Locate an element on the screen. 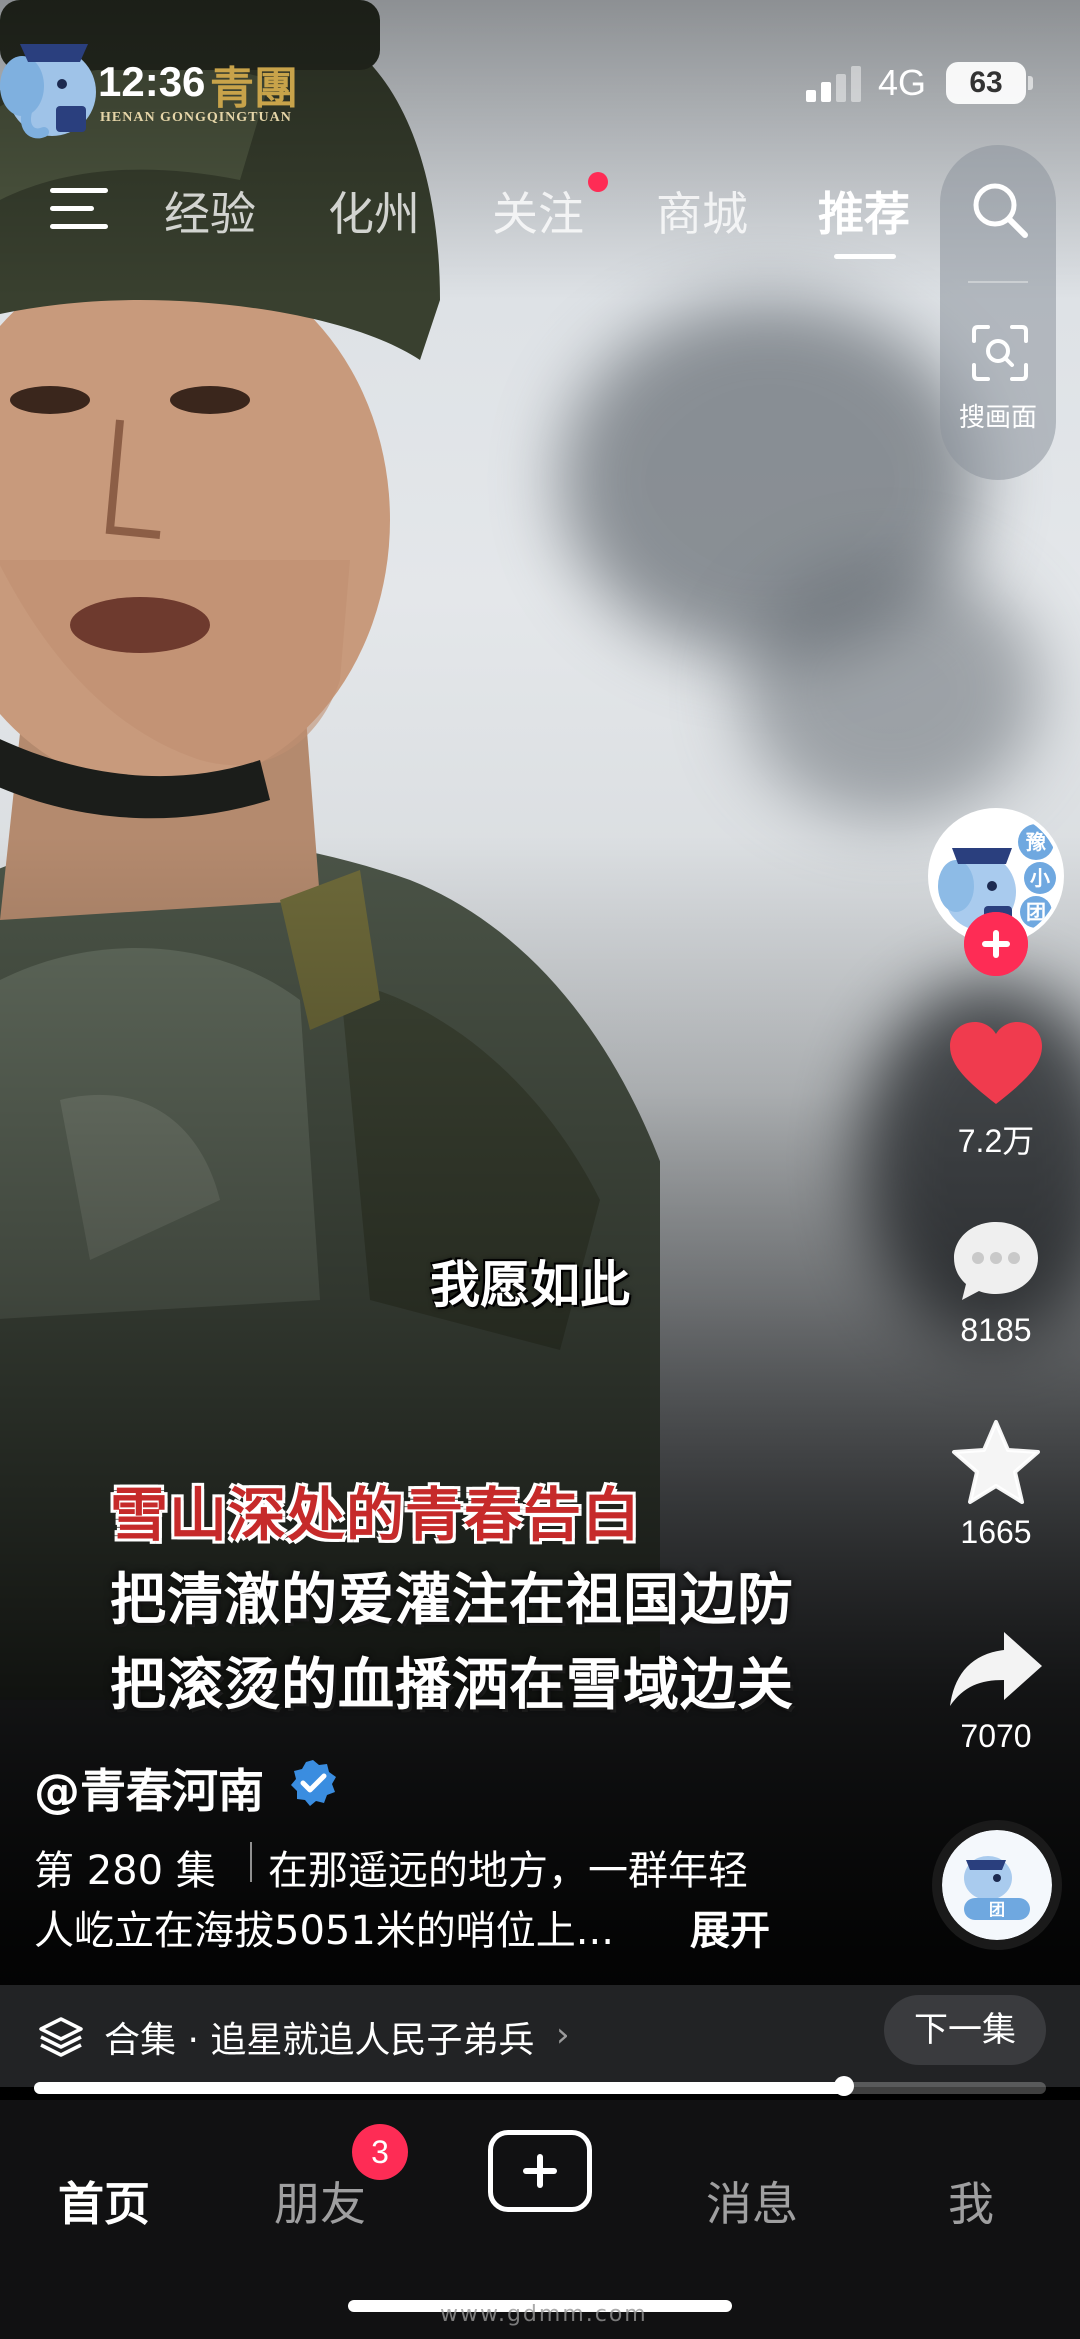  battery-tip is located at coordinates (1030, 83).